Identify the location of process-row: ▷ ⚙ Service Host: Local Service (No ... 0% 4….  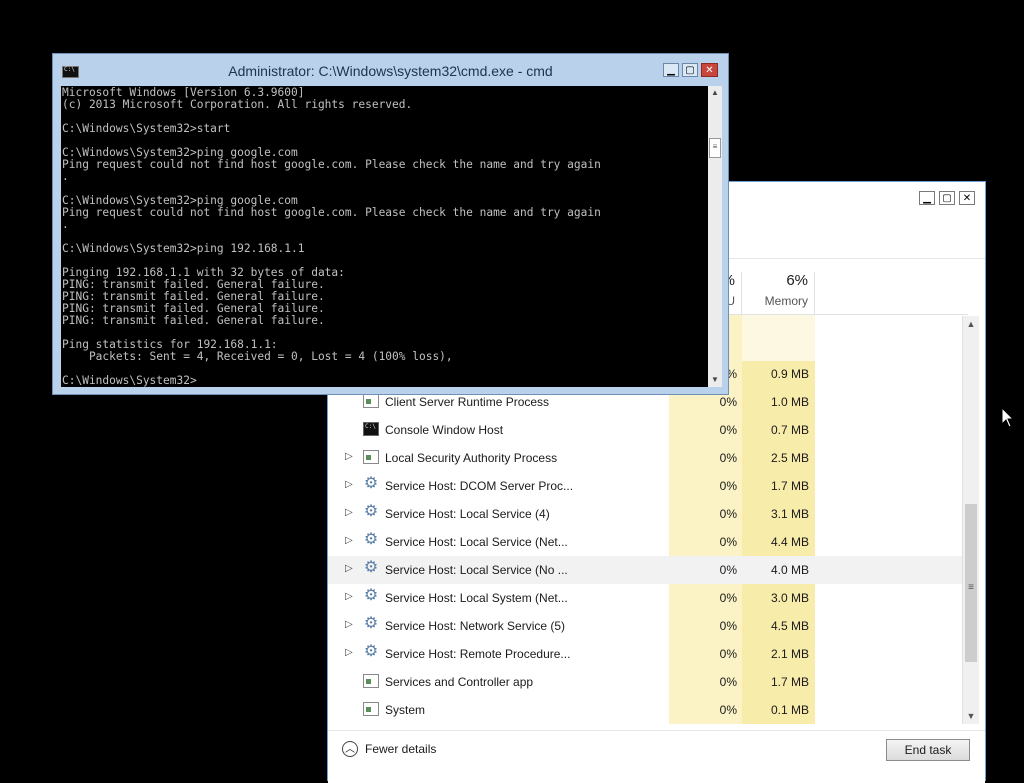
(648, 570).